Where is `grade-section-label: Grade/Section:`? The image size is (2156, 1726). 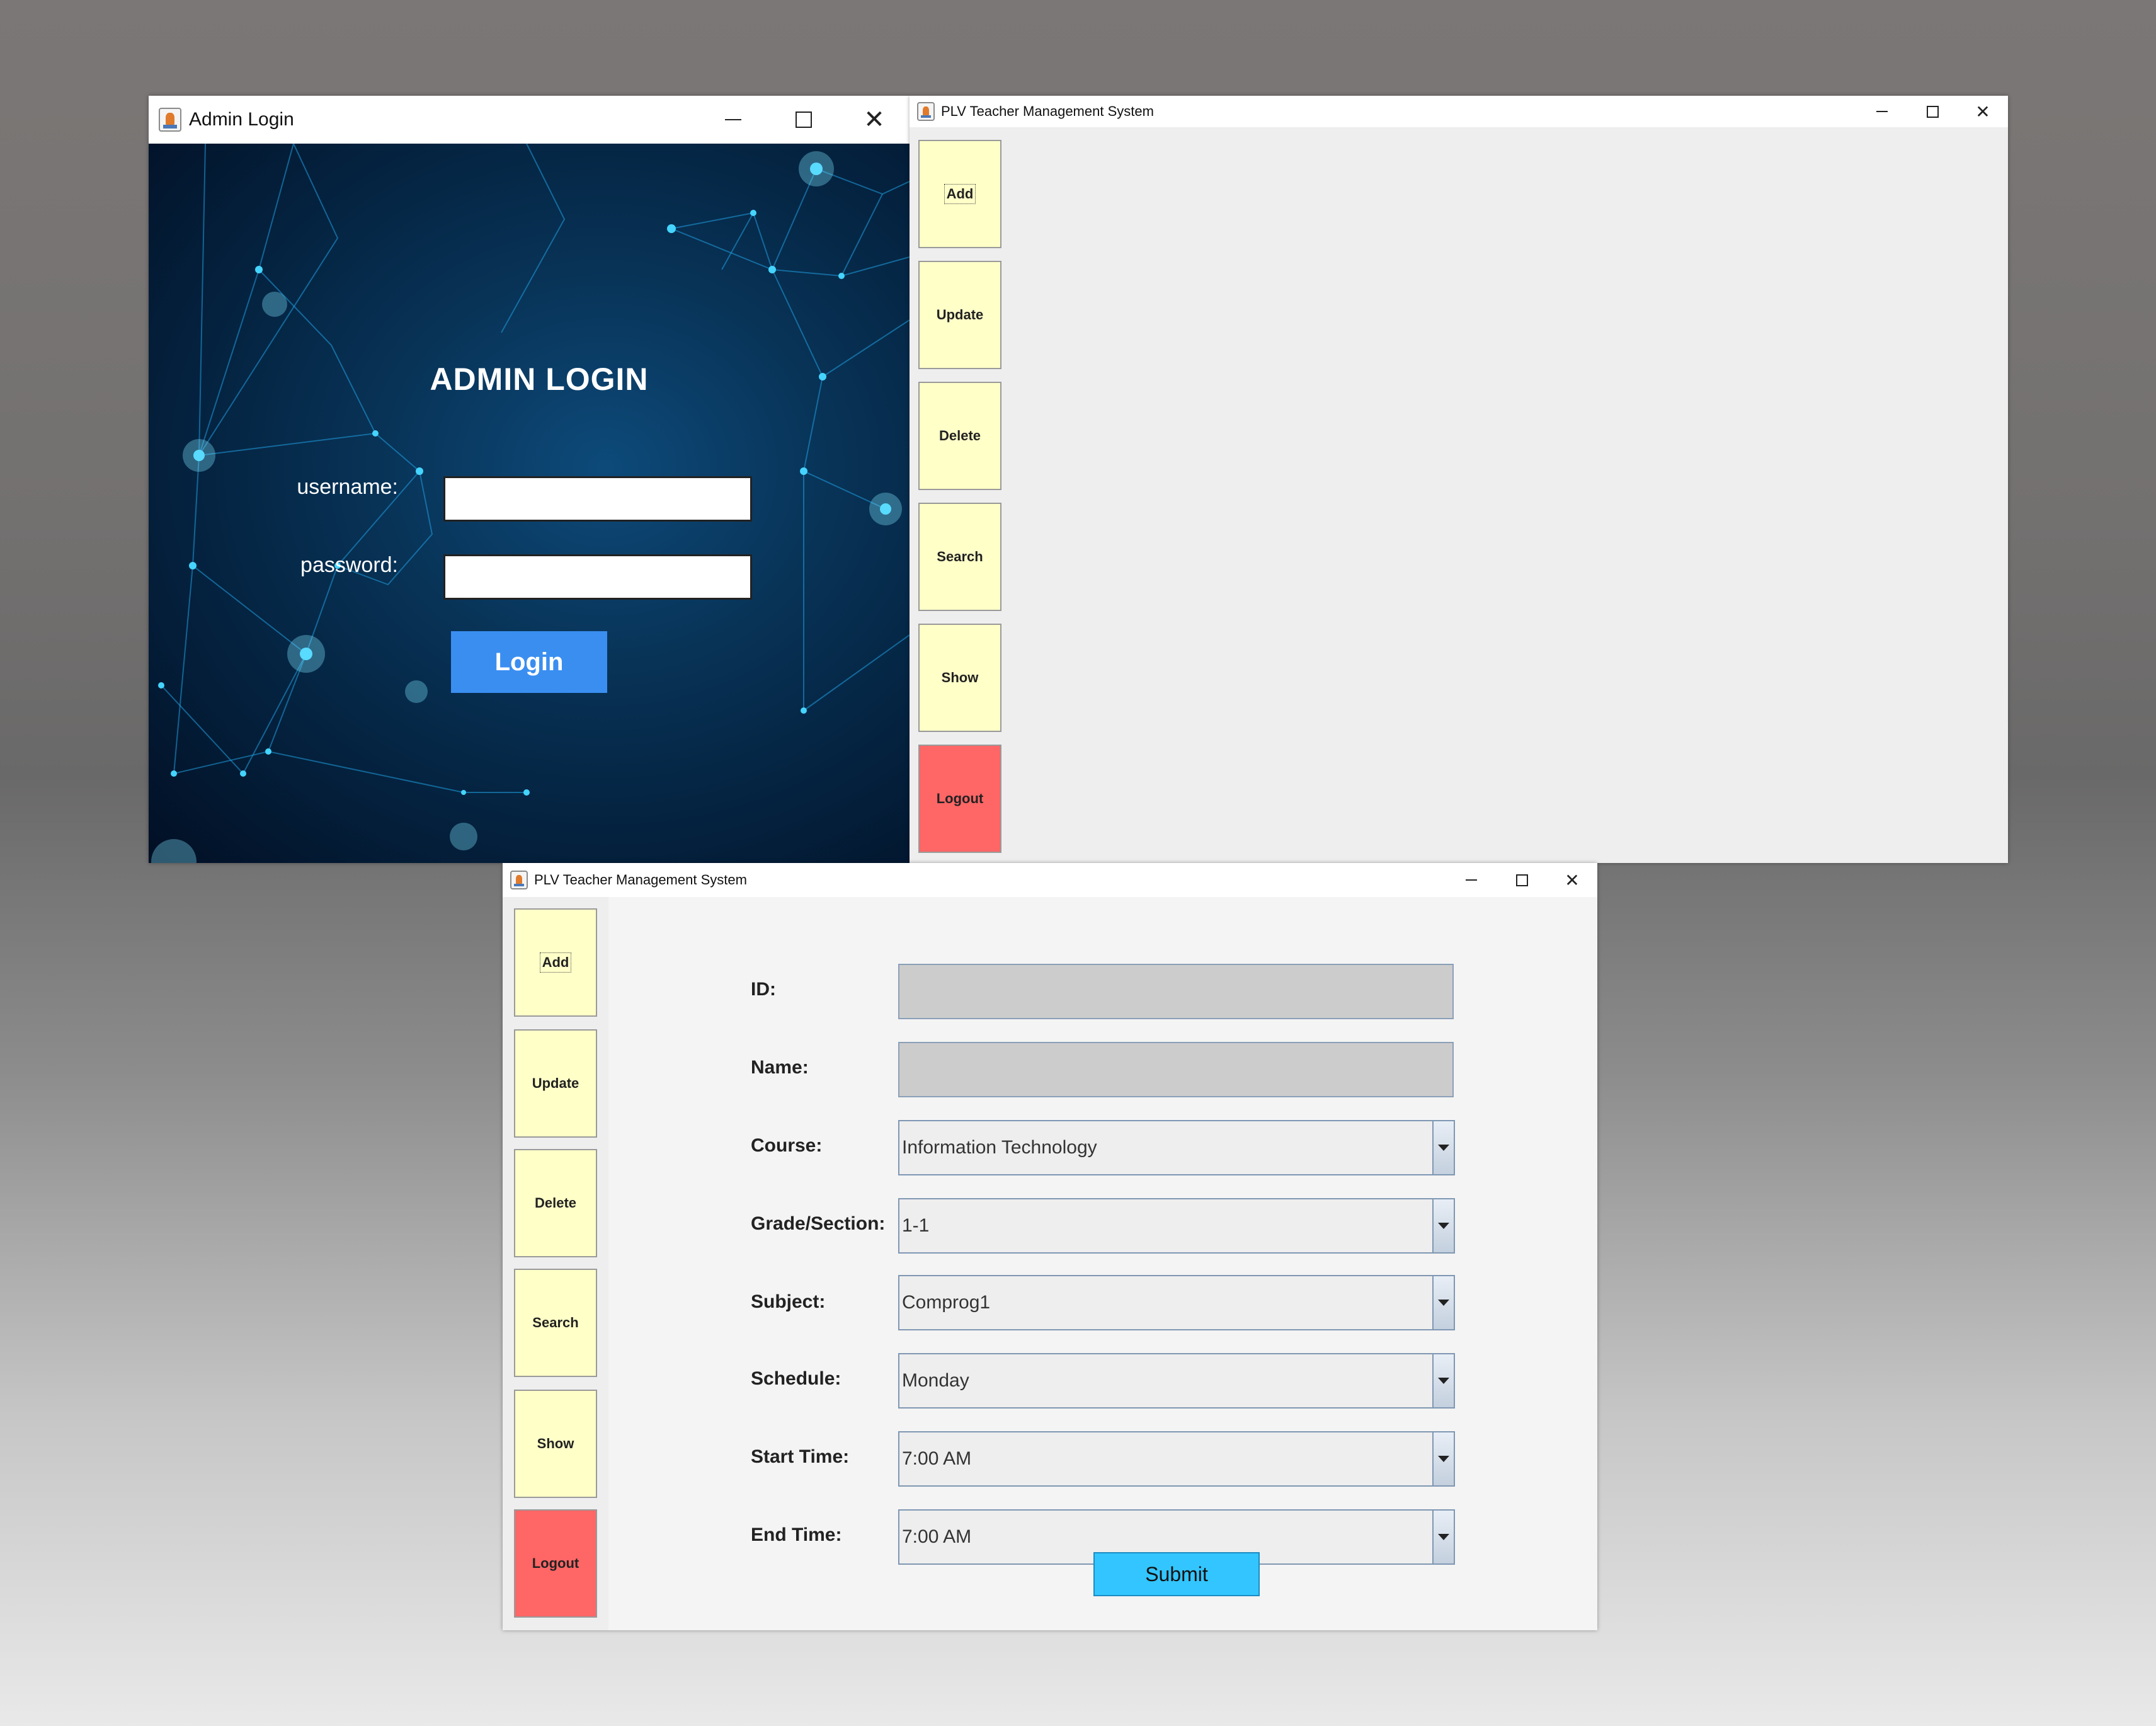
grade-section-label: Grade/Section: is located at coordinates (818, 1223).